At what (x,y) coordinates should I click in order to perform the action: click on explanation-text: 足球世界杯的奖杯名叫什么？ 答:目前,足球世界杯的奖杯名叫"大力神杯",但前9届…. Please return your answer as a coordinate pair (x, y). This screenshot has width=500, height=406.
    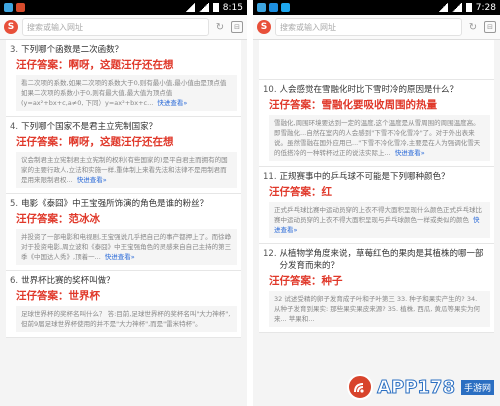
    Looking at the image, I should click on (126, 319).